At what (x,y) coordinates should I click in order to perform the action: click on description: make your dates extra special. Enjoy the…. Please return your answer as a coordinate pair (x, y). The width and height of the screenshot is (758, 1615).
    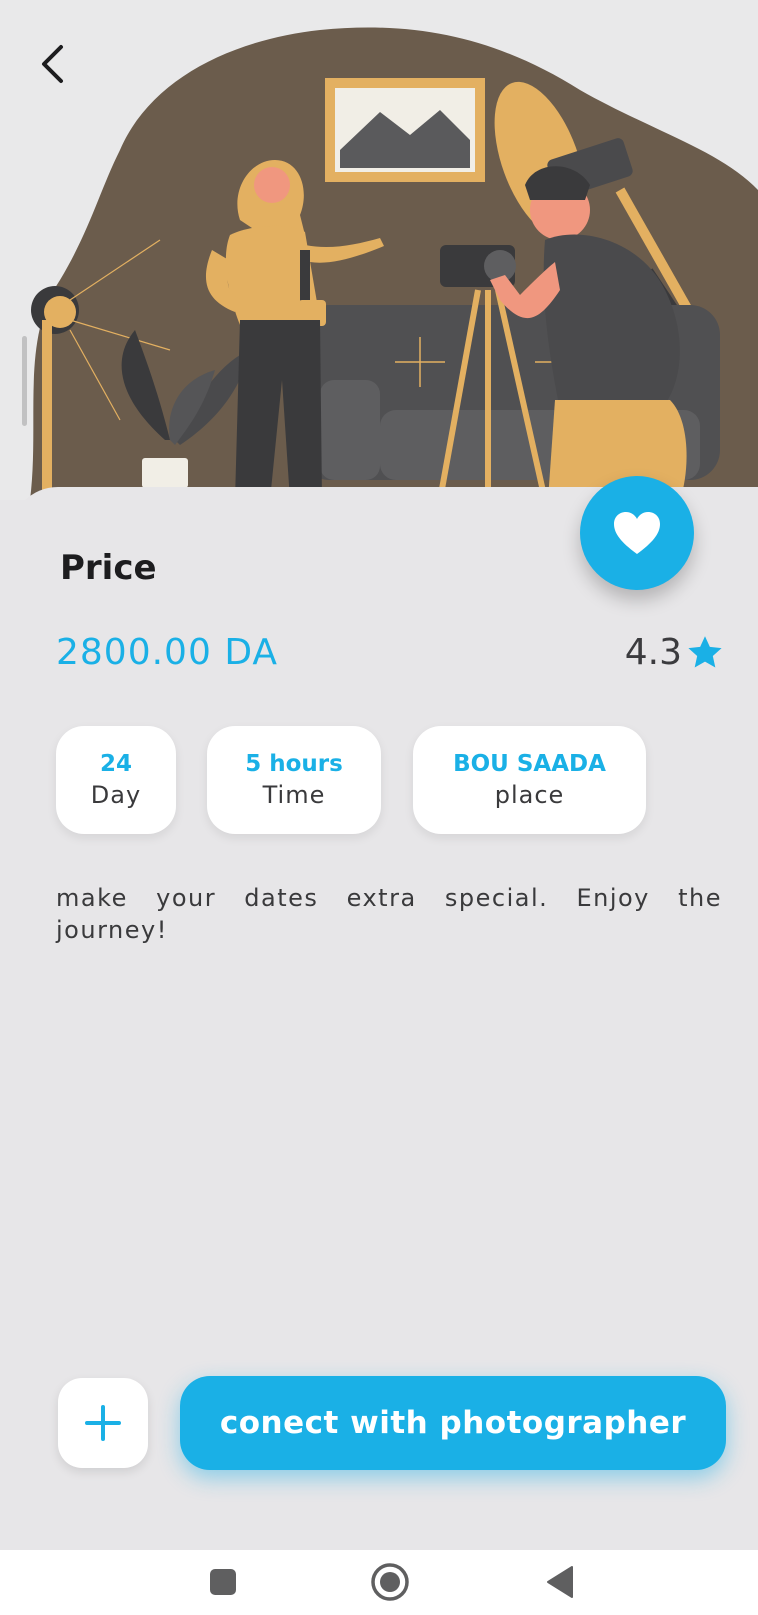
    Looking at the image, I should click on (389, 914).